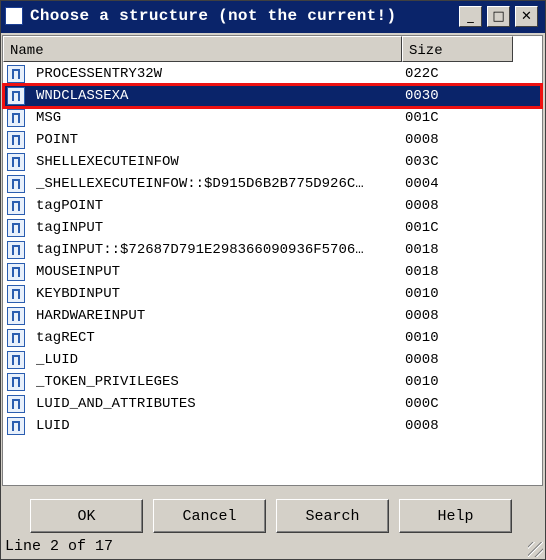 This screenshot has width=546, height=560. Describe the element at coordinates (272, 316) in the screenshot. I see `table-row: HARDWAREINPUT 0008` at that location.